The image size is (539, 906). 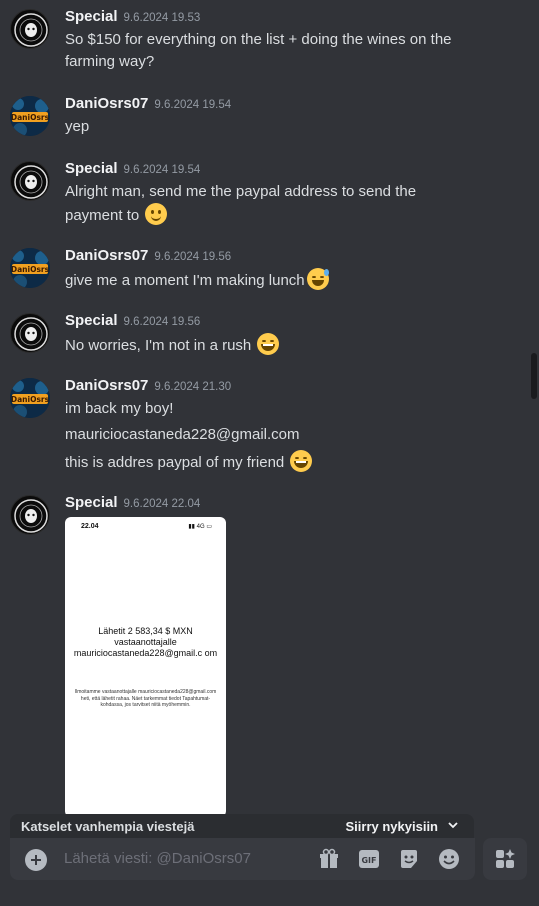 I want to click on phone-status-network: ▮▮ 4G ▭, so click(x=200, y=527).